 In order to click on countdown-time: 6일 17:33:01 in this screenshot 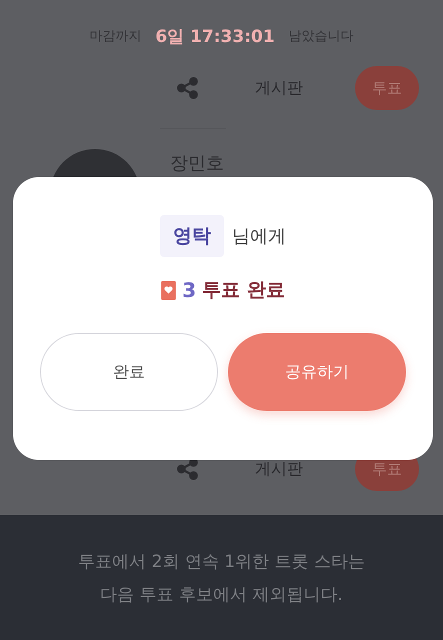, I will do `click(215, 37)`.